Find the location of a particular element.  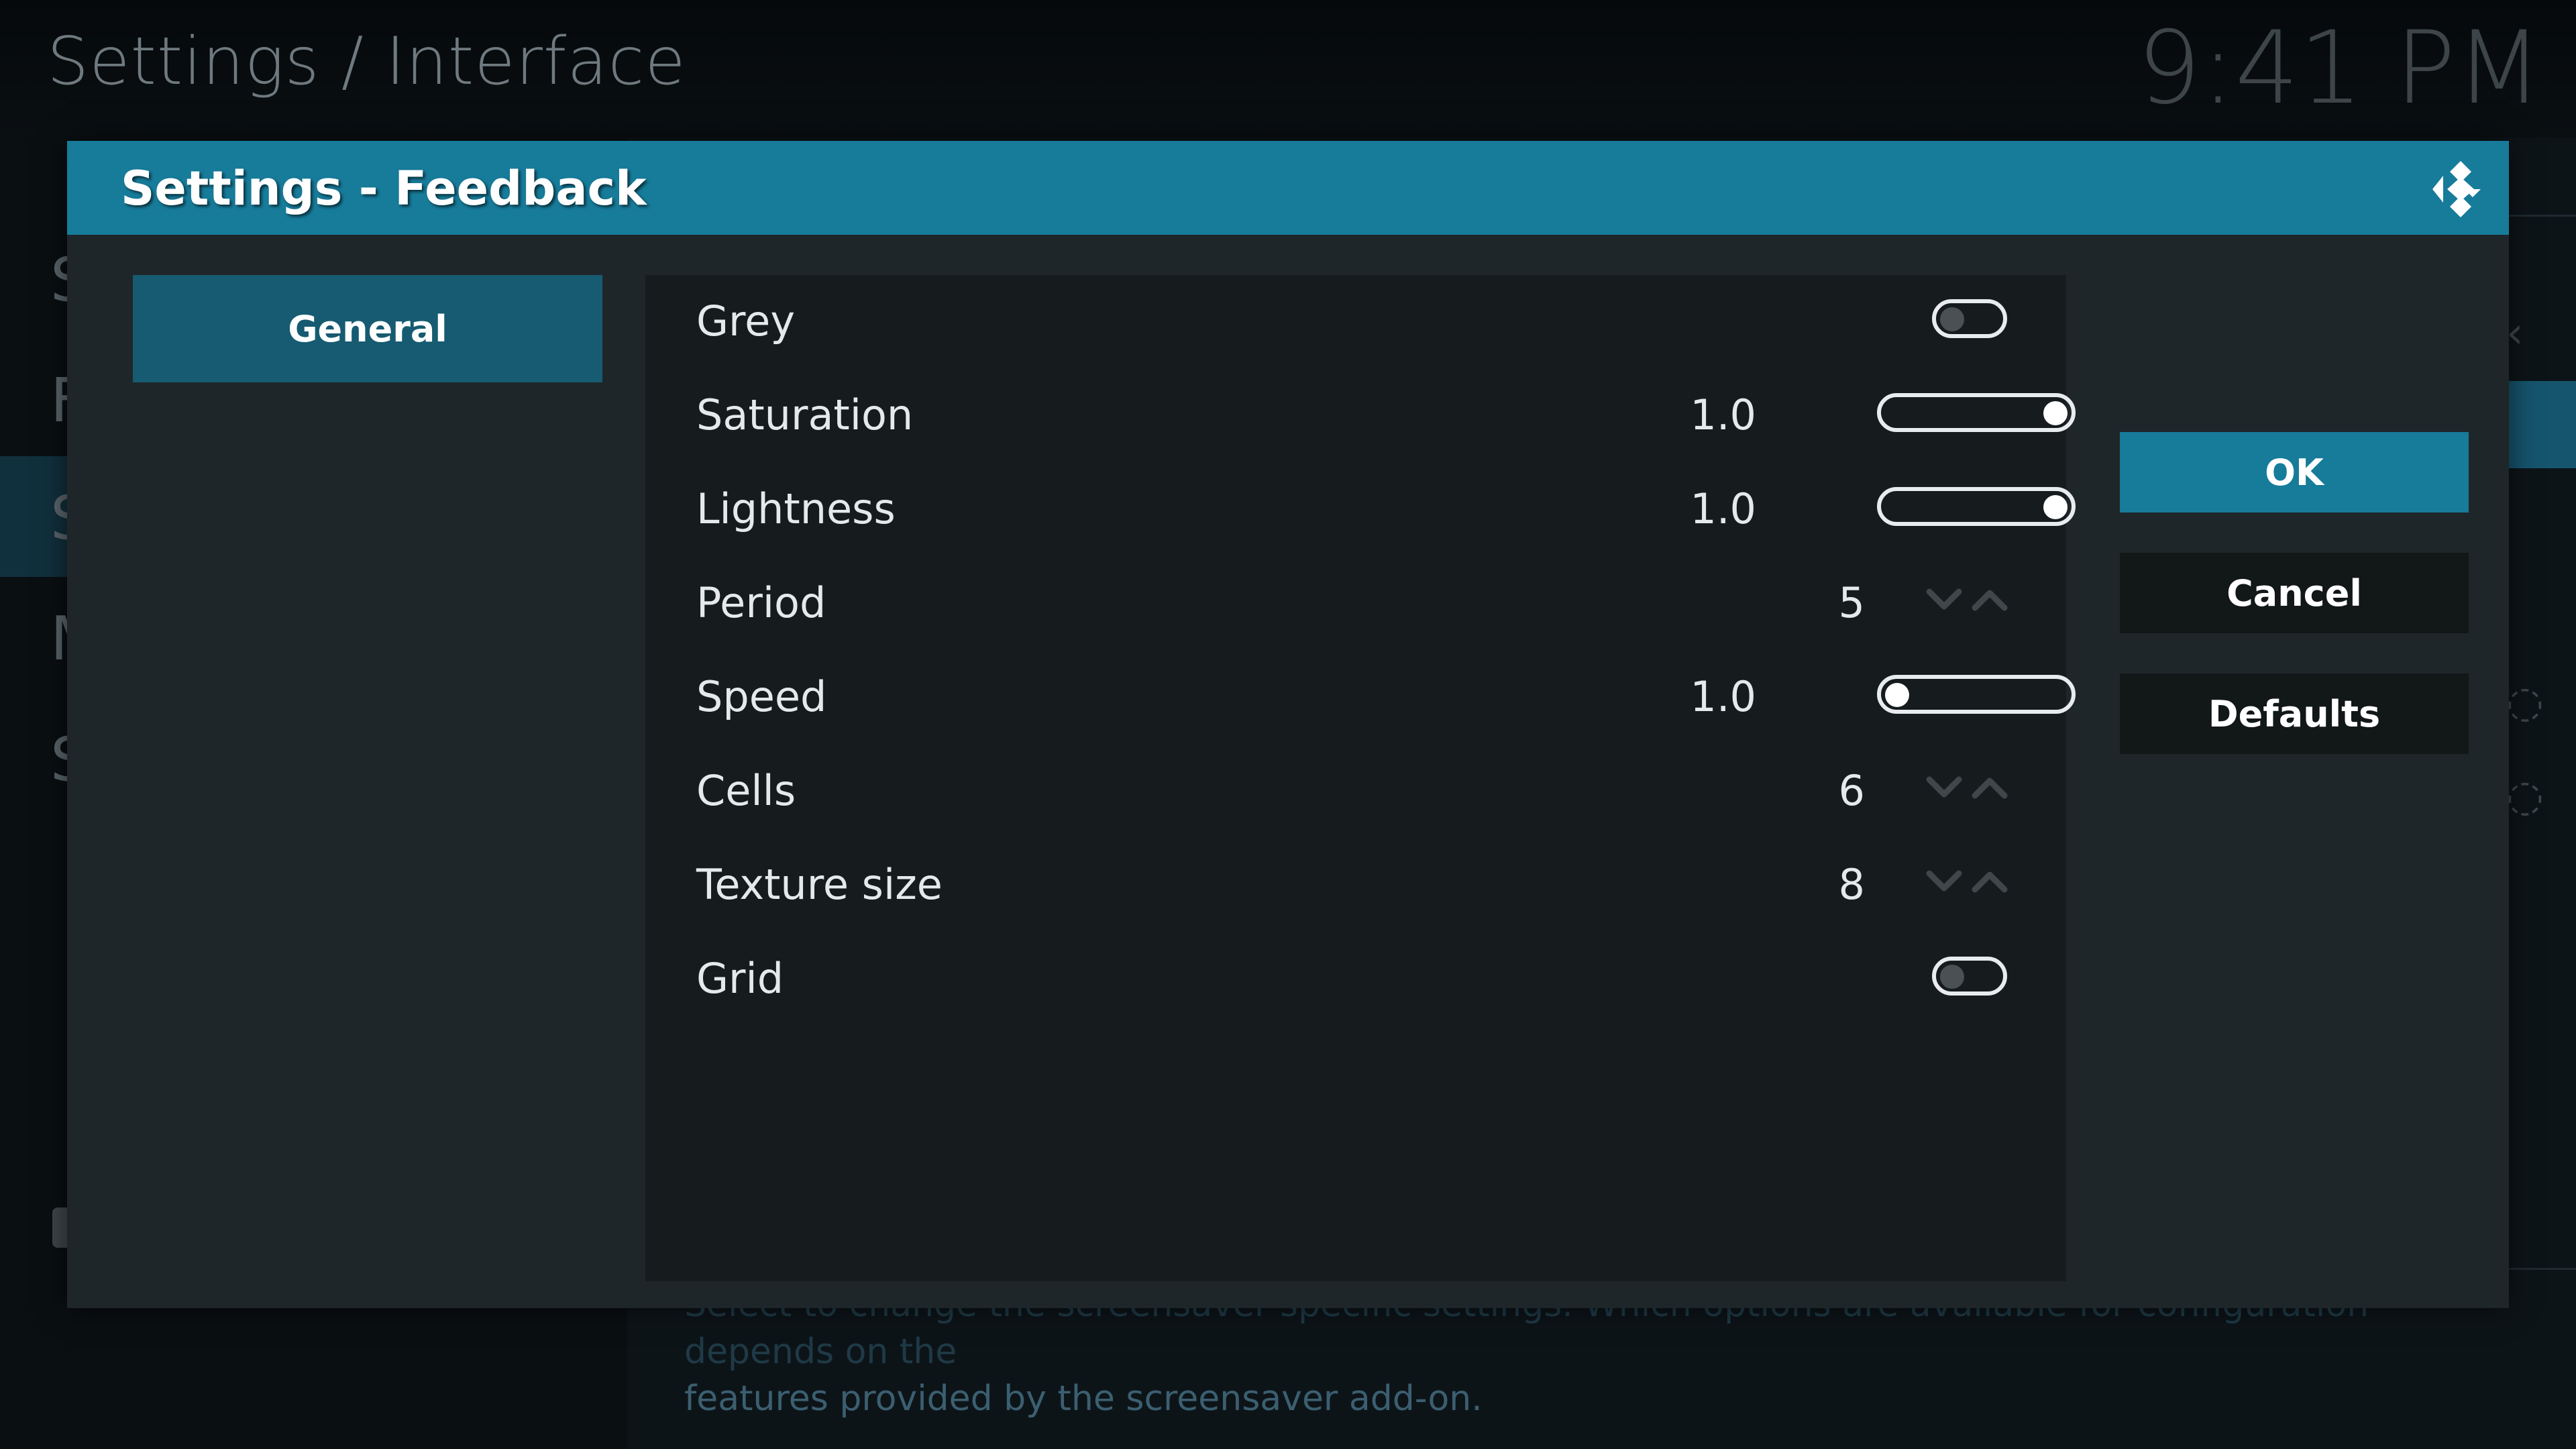

setting-value: 5 is located at coordinates (1851, 602).